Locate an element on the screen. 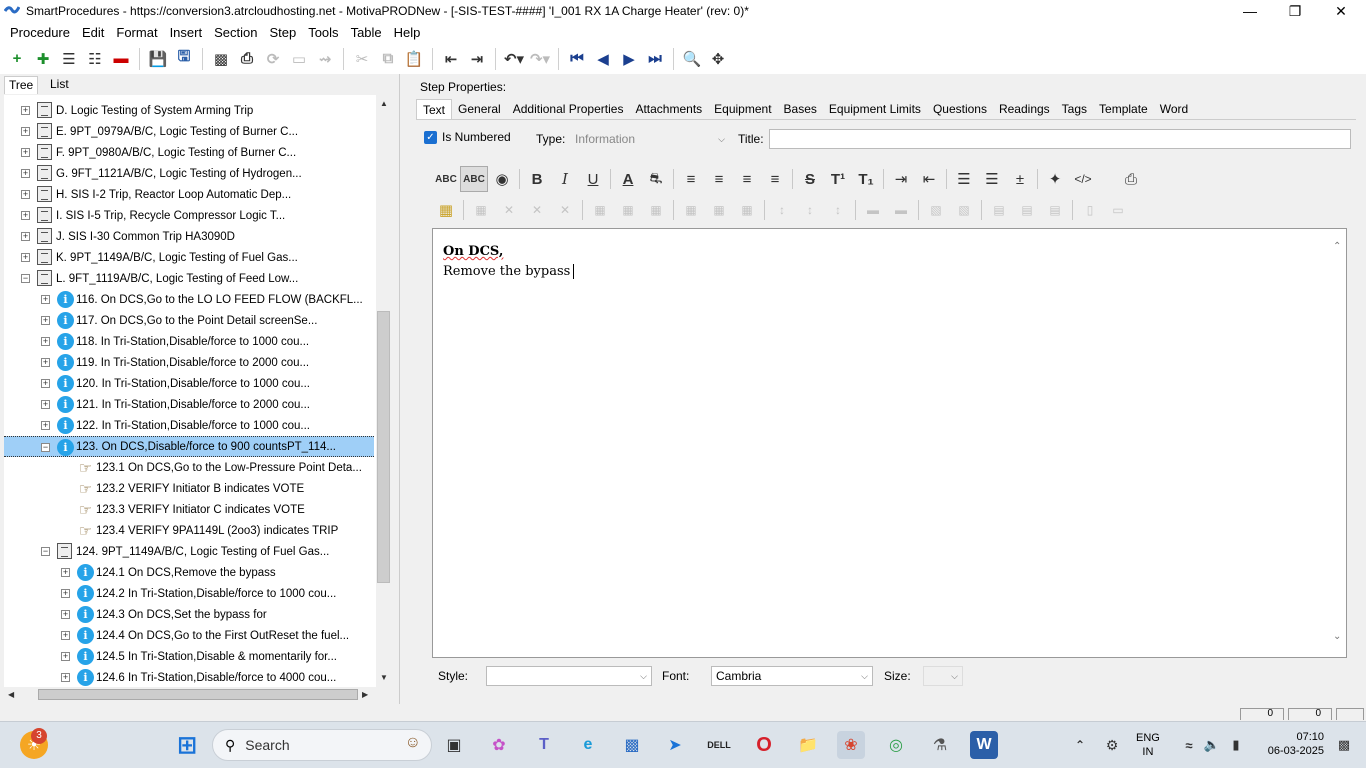  tree-vertical-scrollbar: ▲ ▼ is located at coordinates (383, 391).